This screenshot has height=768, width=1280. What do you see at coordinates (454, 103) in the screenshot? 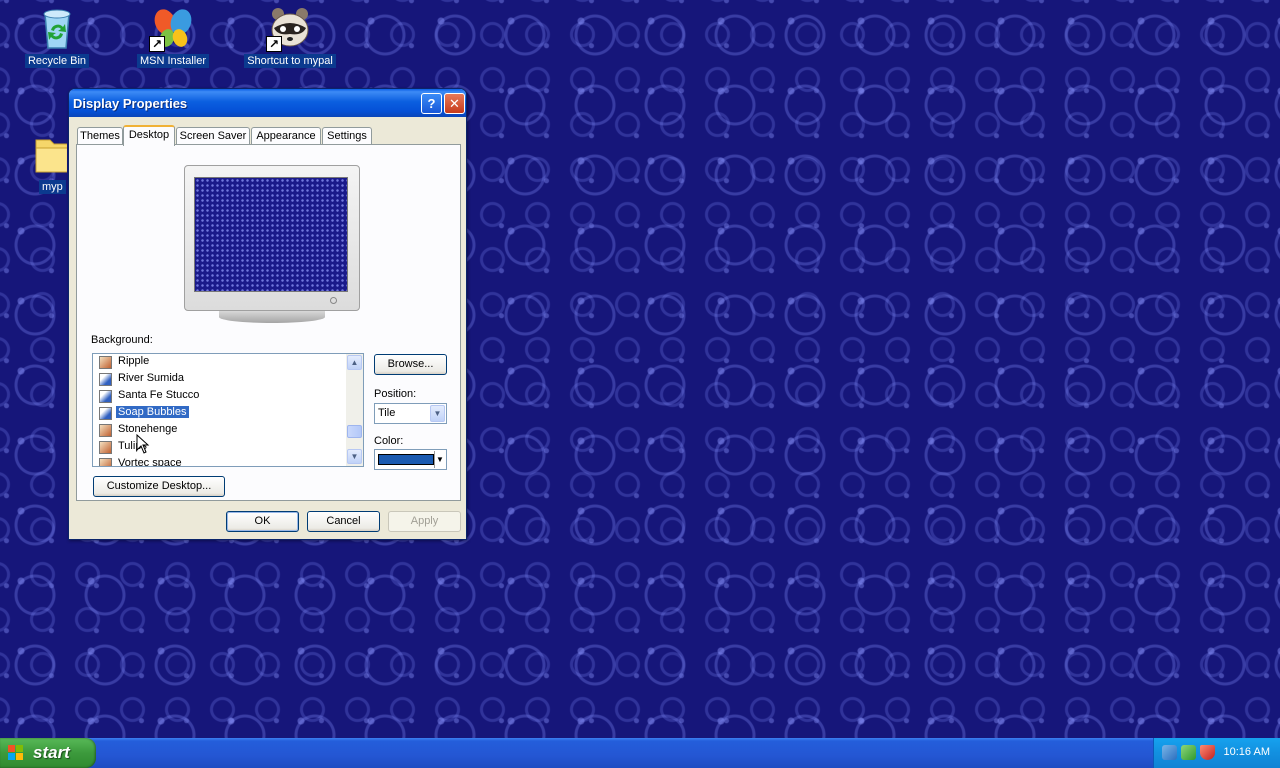
I see `close-button: ✕` at bounding box center [454, 103].